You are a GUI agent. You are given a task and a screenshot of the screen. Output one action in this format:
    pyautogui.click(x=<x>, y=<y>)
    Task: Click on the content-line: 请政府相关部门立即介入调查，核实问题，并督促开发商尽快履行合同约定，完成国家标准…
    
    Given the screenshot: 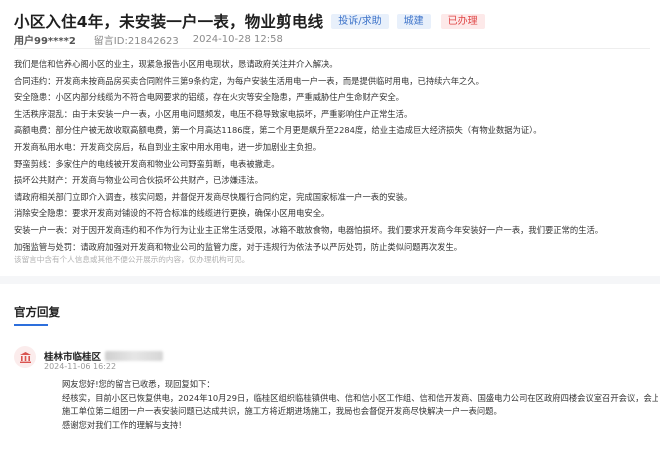 What is the action you would take?
    pyautogui.click(x=213, y=196)
    